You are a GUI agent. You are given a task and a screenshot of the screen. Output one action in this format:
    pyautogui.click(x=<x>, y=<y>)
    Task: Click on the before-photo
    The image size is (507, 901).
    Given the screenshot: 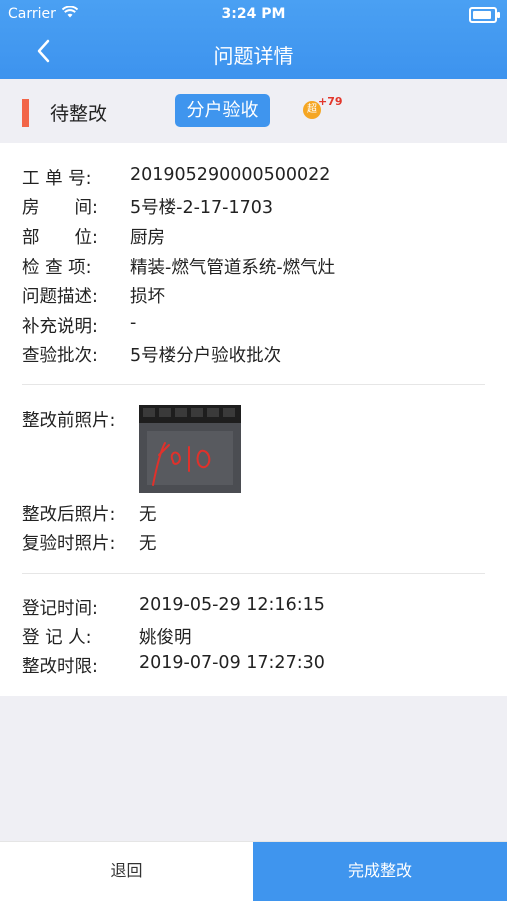 What is the action you would take?
    pyautogui.click(x=190, y=449)
    